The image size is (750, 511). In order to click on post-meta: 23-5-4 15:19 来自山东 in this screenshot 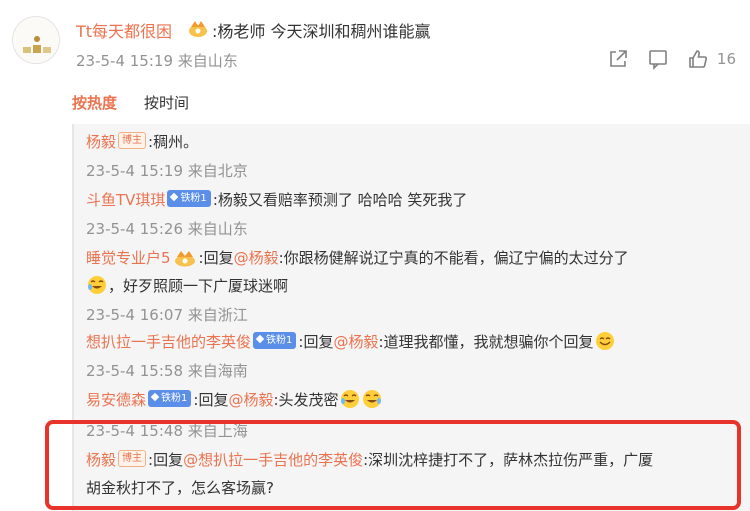, I will do `click(157, 60)`.